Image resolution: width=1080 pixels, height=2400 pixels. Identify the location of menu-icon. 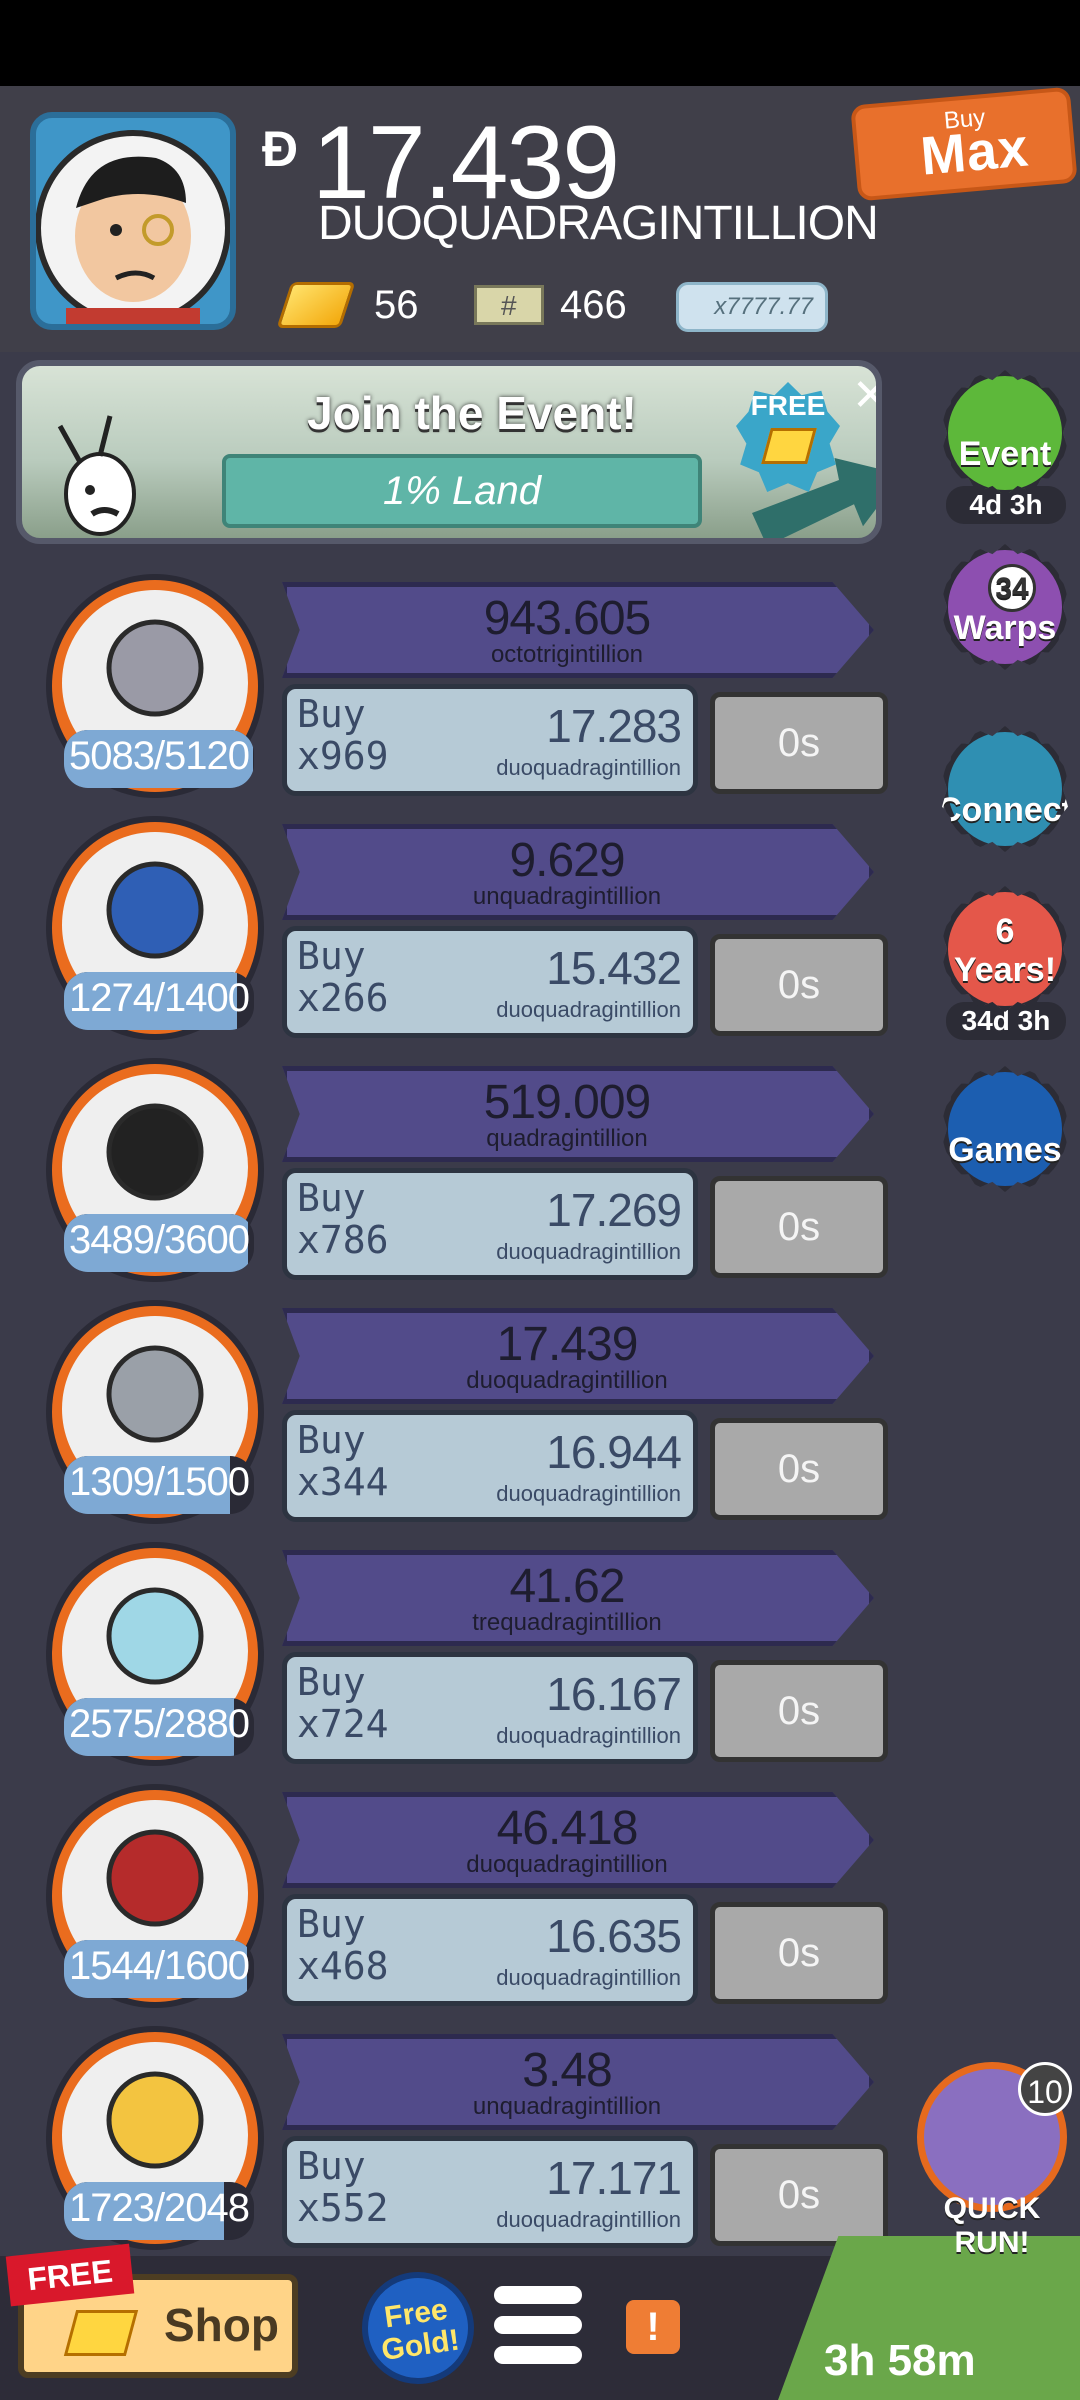
(538, 2328).